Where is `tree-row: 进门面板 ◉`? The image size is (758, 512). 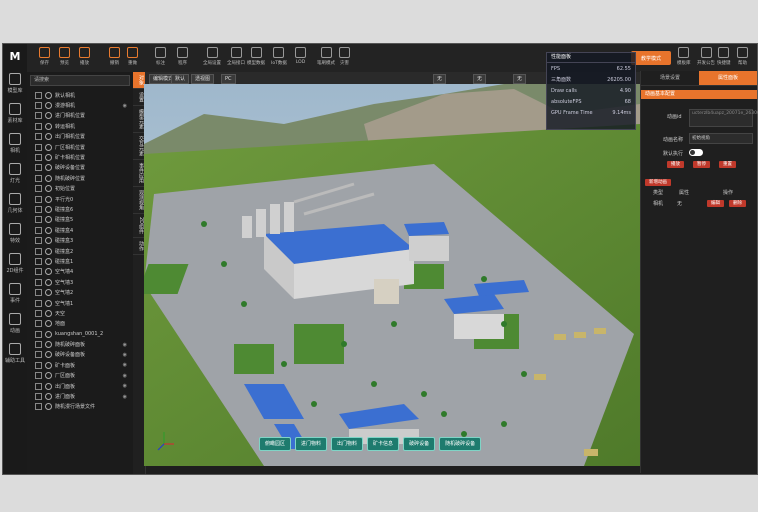 tree-row: 进门面板 ◉ is located at coordinates (80, 396).